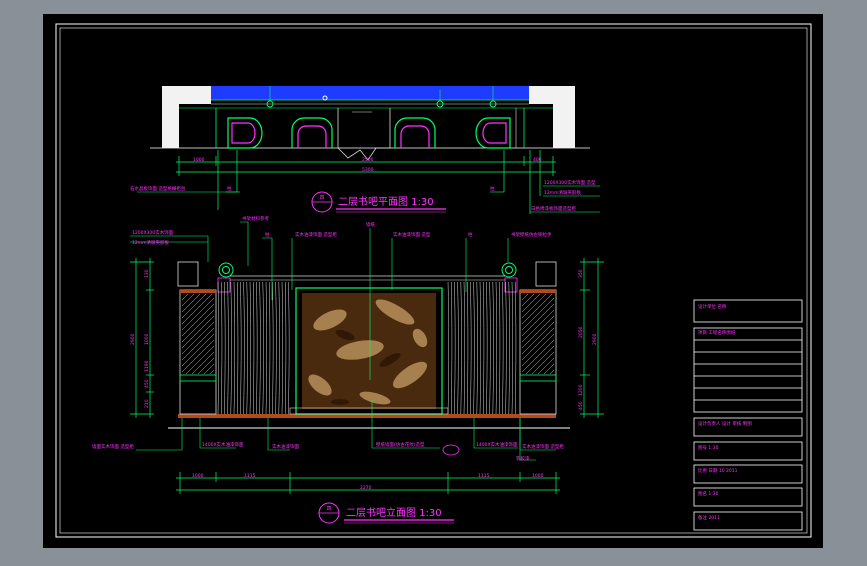 This screenshot has height=566, width=867. What do you see at coordinates (321, 198) in the screenshot?
I see `plan-tag: 四` at bounding box center [321, 198].